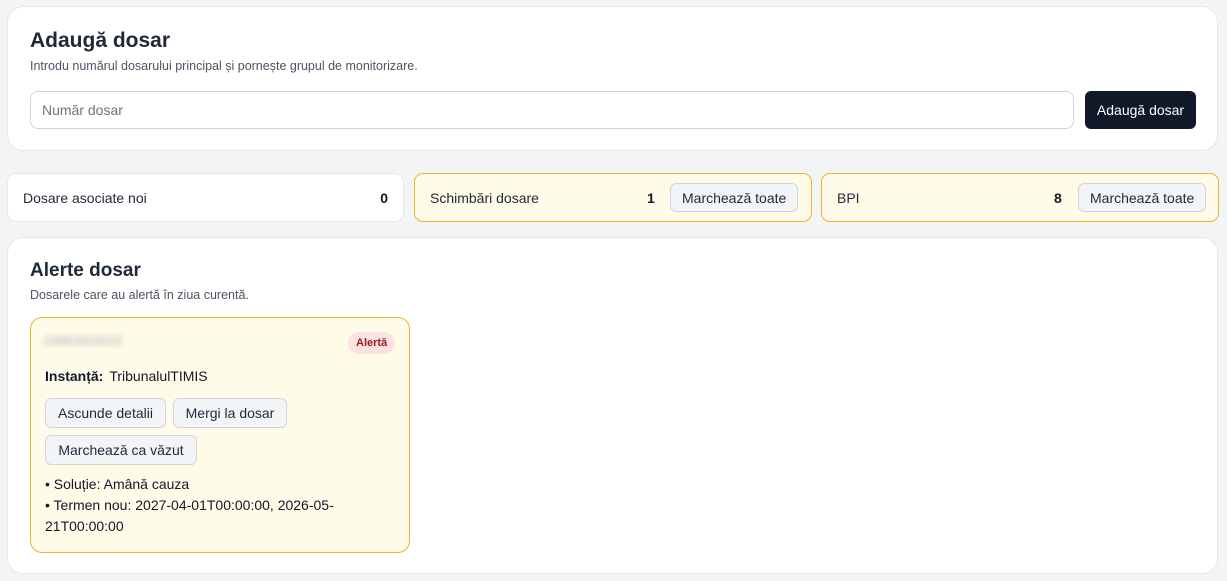 Image resolution: width=1227 pixels, height=581 pixels. I want to click on alerts-subtitle: Dosarele care au alertă în ziua curentă., so click(139, 295).